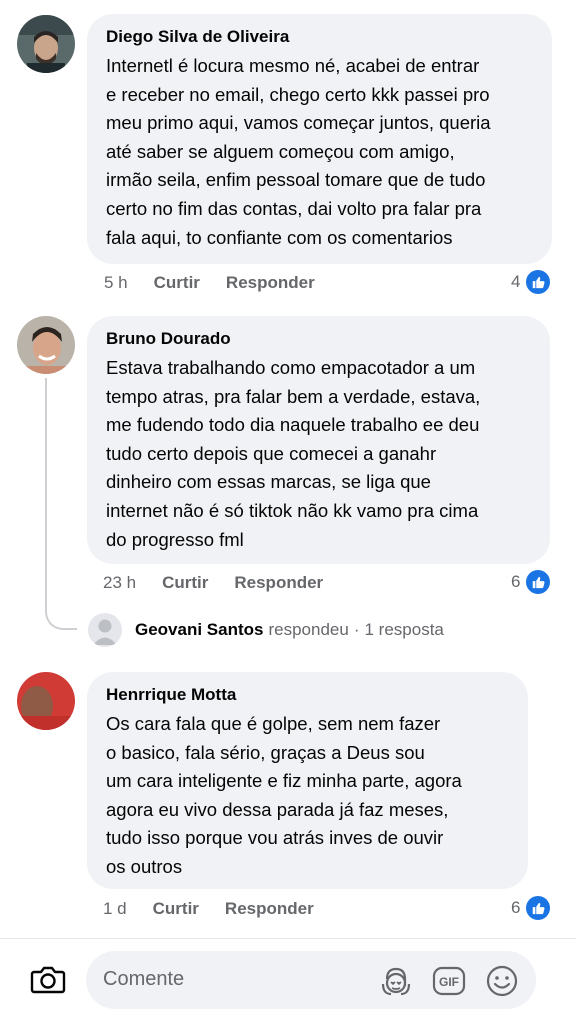  I want to click on reaction-summary: 4, so click(531, 282).